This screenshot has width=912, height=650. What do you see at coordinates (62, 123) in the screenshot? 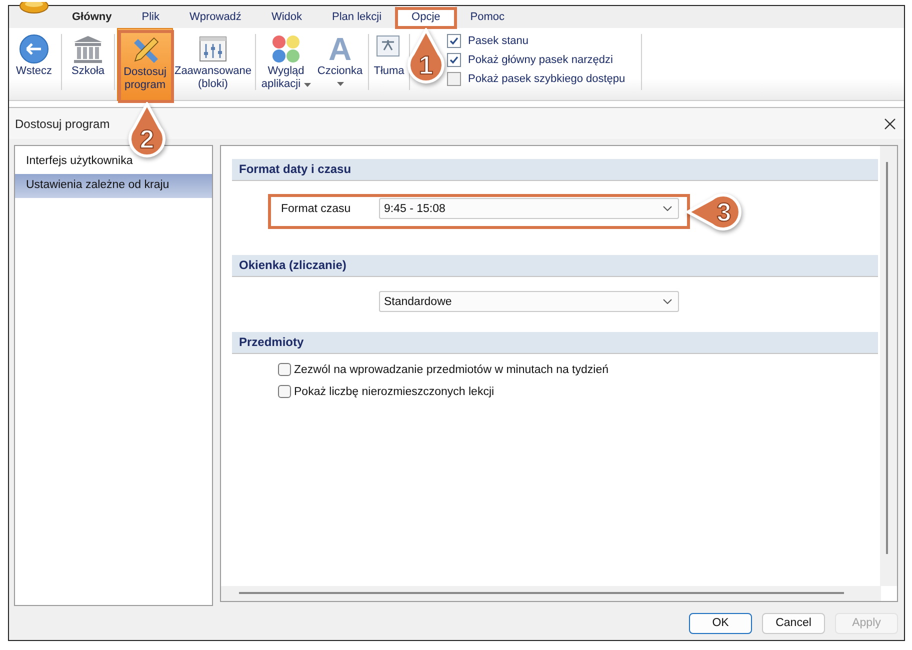
I see `dialog-title: Dostosuj program` at bounding box center [62, 123].